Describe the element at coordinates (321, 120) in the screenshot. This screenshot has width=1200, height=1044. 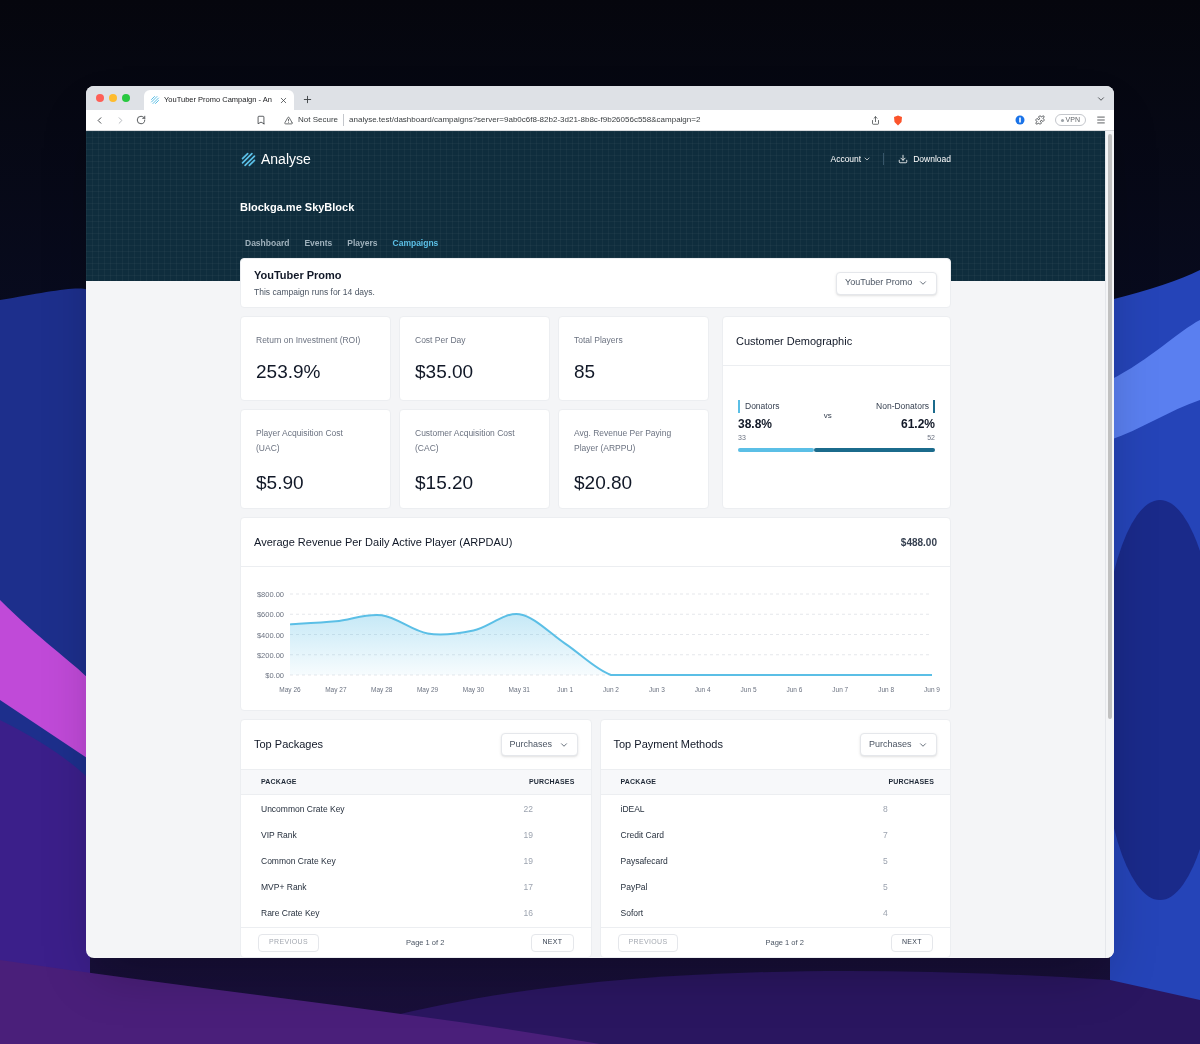
I see `security-label: Not Secure` at that location.